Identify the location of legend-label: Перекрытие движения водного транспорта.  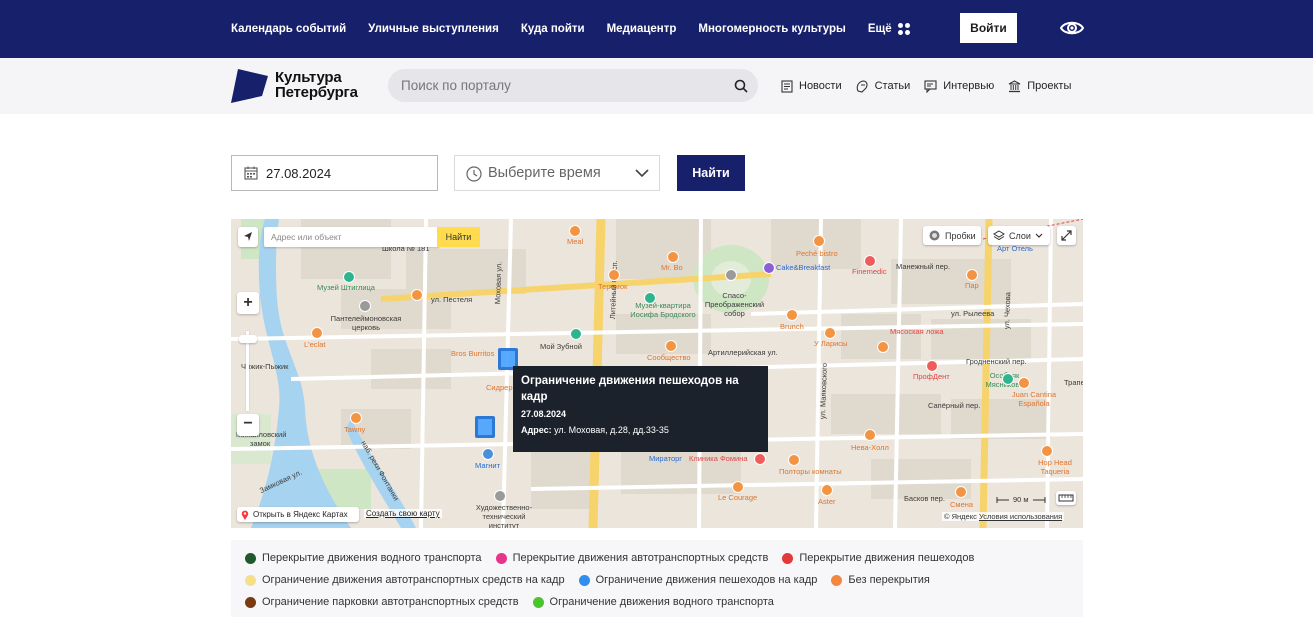
(372, 558).